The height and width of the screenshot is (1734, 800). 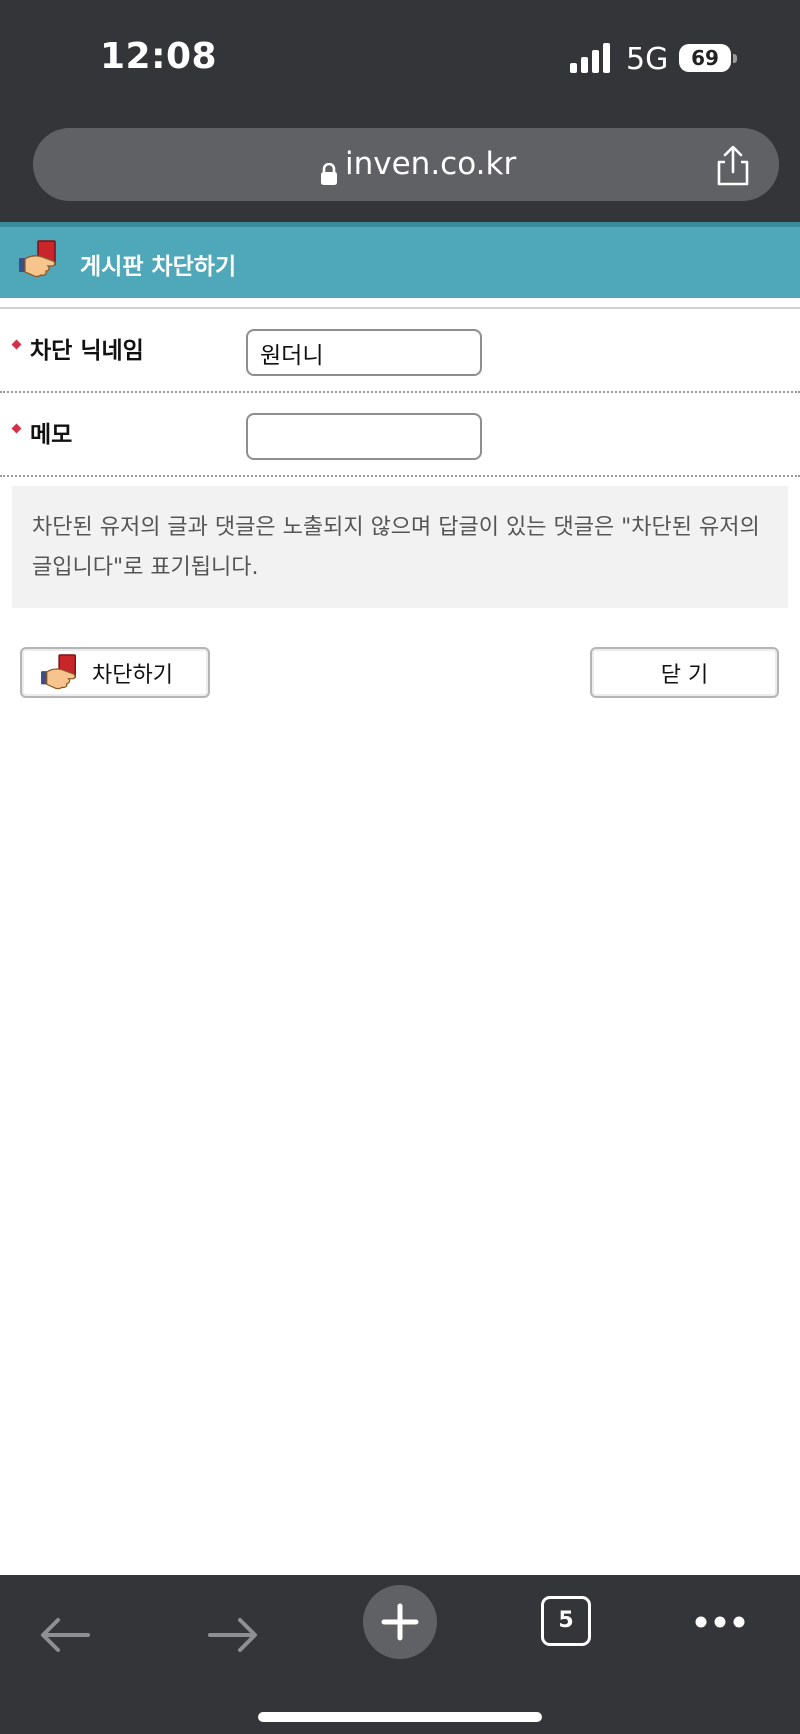 I want to click on more-icon, so click(x=720, y=1622).